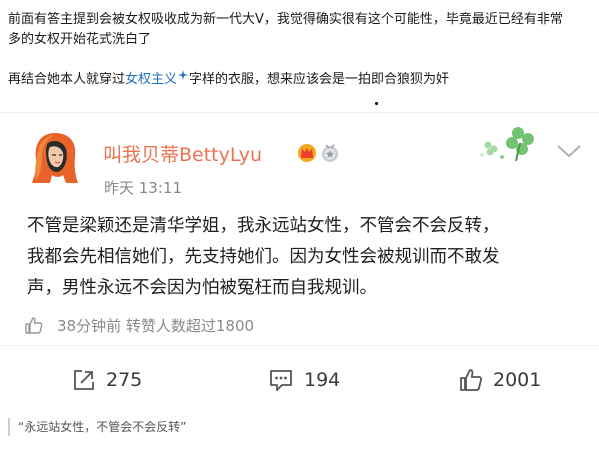  Describe the element at coordinates (202, 288) in the screenshot. I see `post-line-3: 声，男性永远不会因为怕被冤枉而自我规训。` at that location.